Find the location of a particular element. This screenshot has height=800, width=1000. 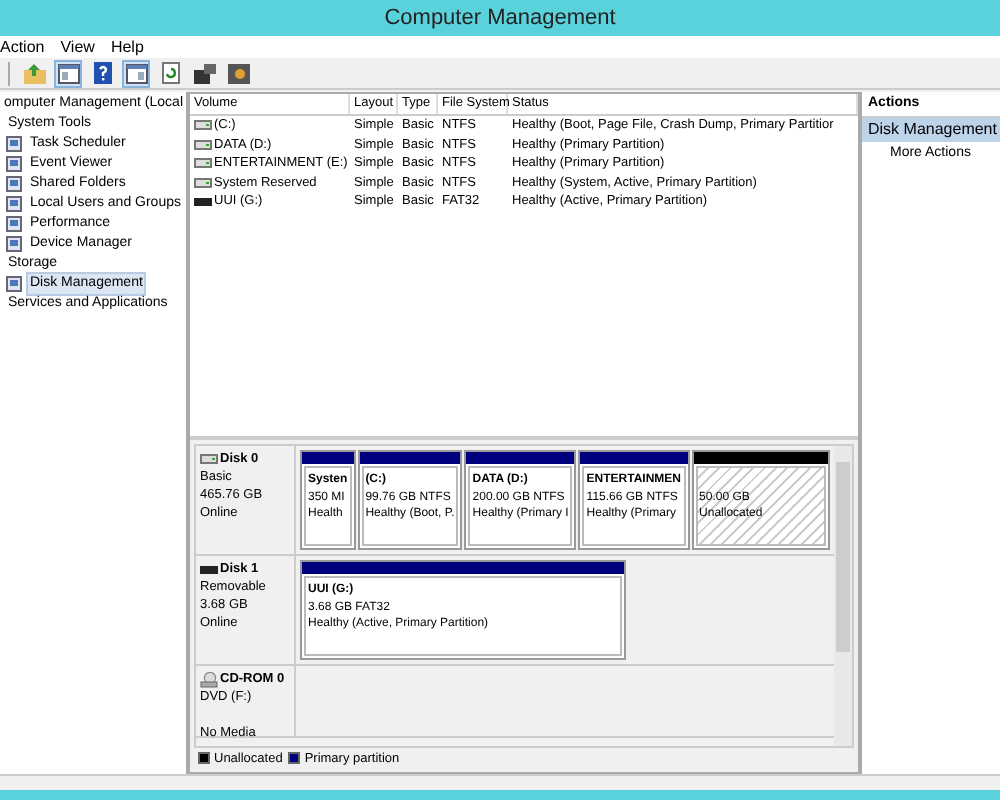

menu-item: Action is located at coordinates (22, 47).